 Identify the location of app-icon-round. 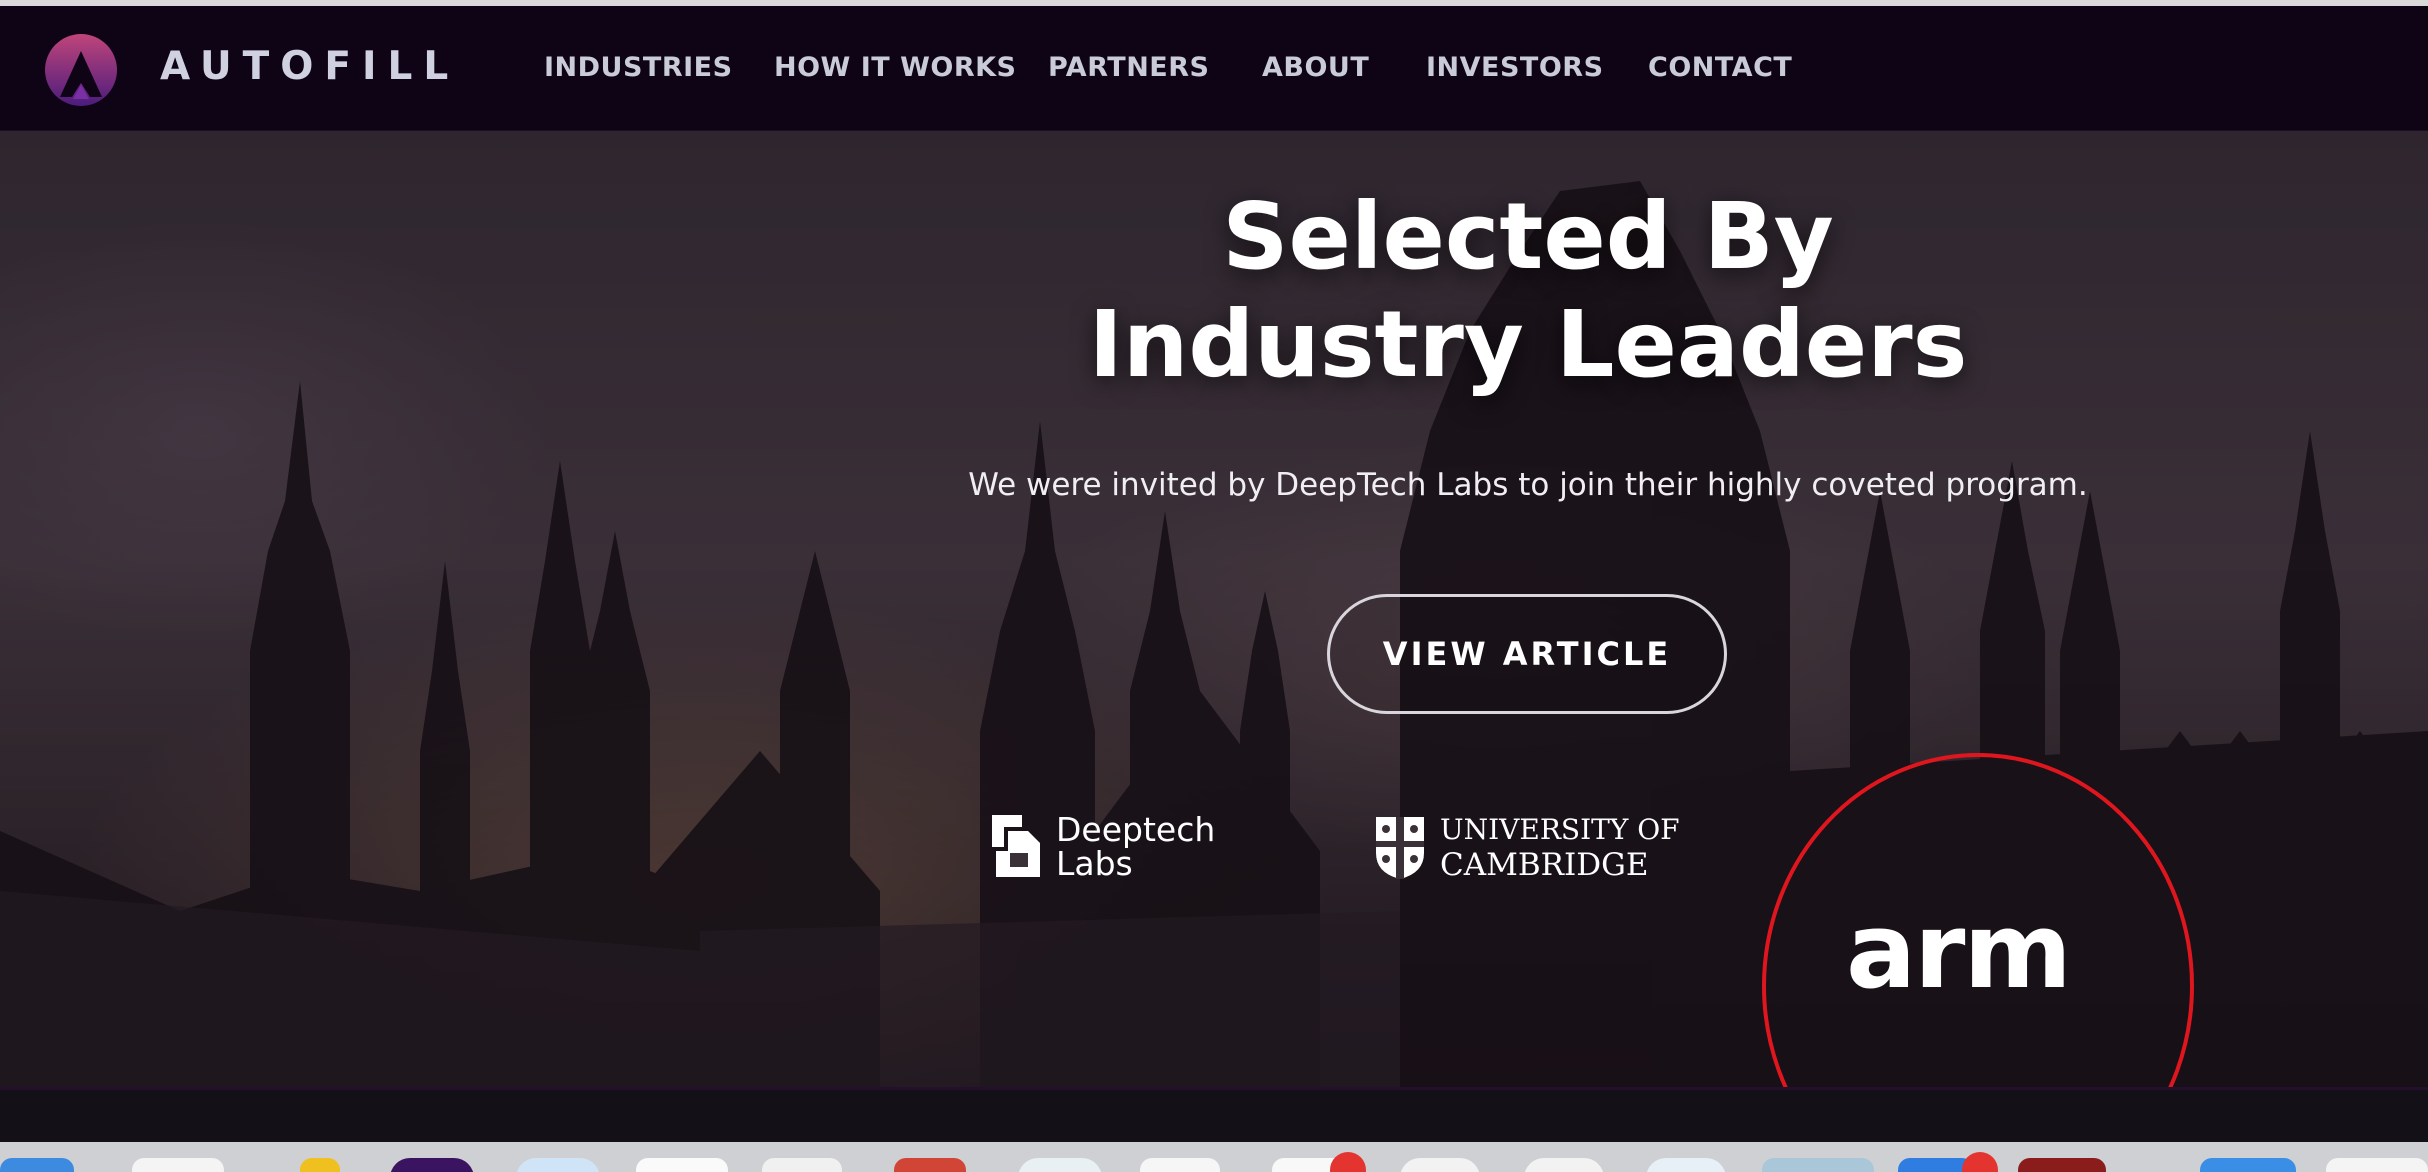
(1440, 1165).